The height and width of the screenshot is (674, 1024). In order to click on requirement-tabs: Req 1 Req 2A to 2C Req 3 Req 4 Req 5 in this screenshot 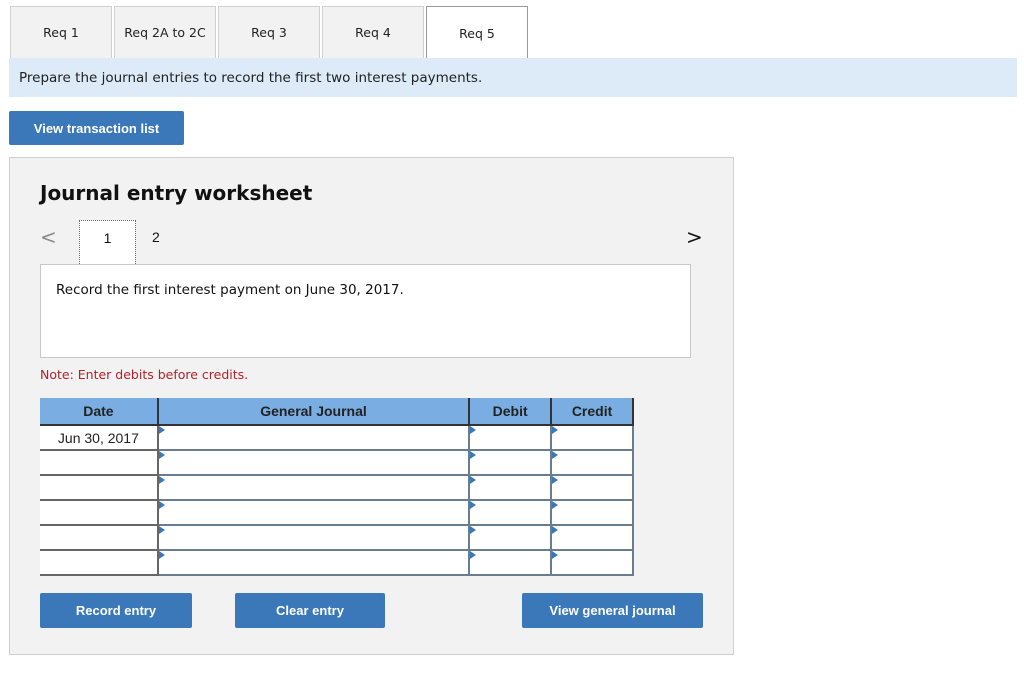, I will do `click(270, 33)`.